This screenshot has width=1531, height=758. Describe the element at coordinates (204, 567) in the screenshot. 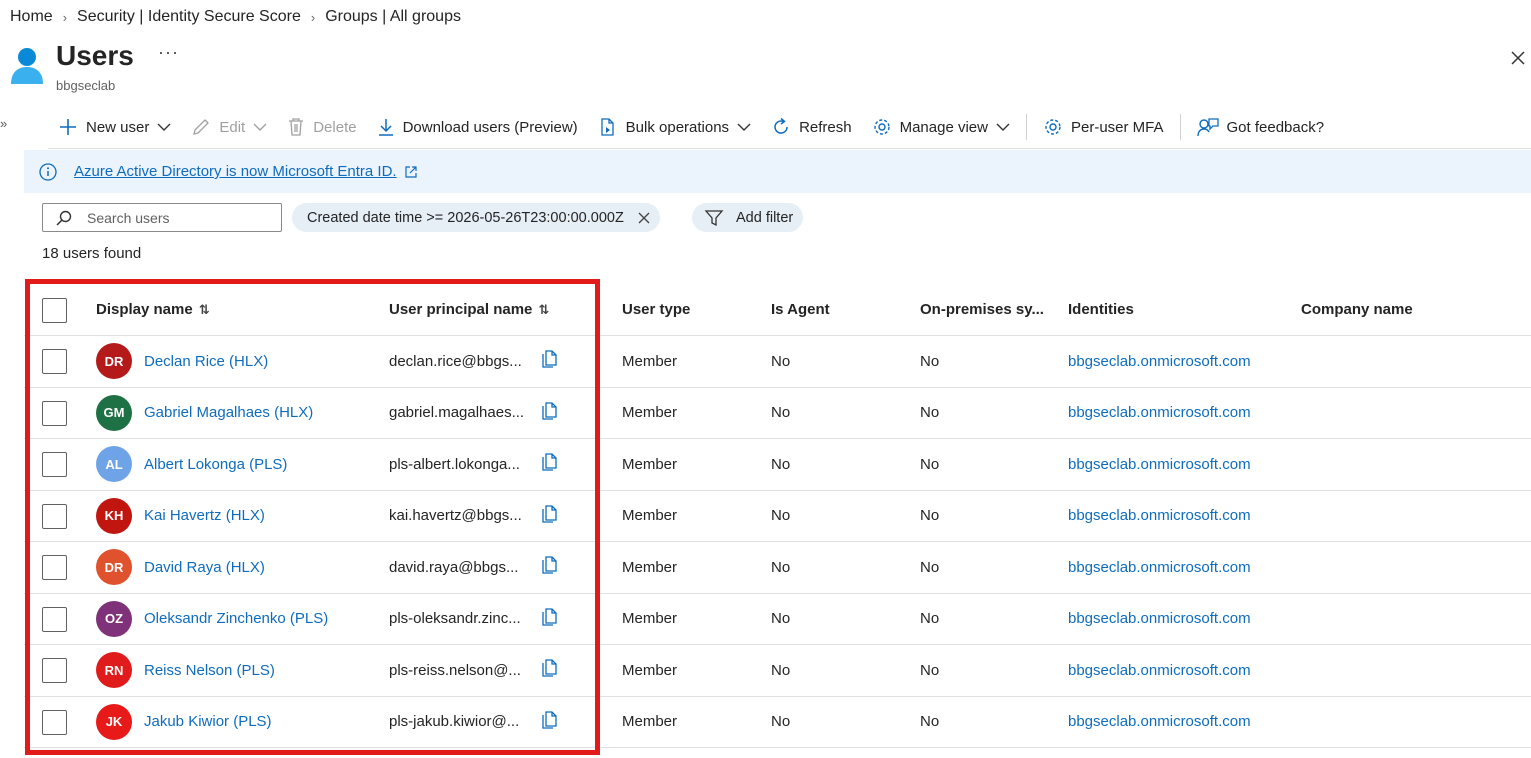

I see `user-name-link: David Raya (HLX)` at that location.